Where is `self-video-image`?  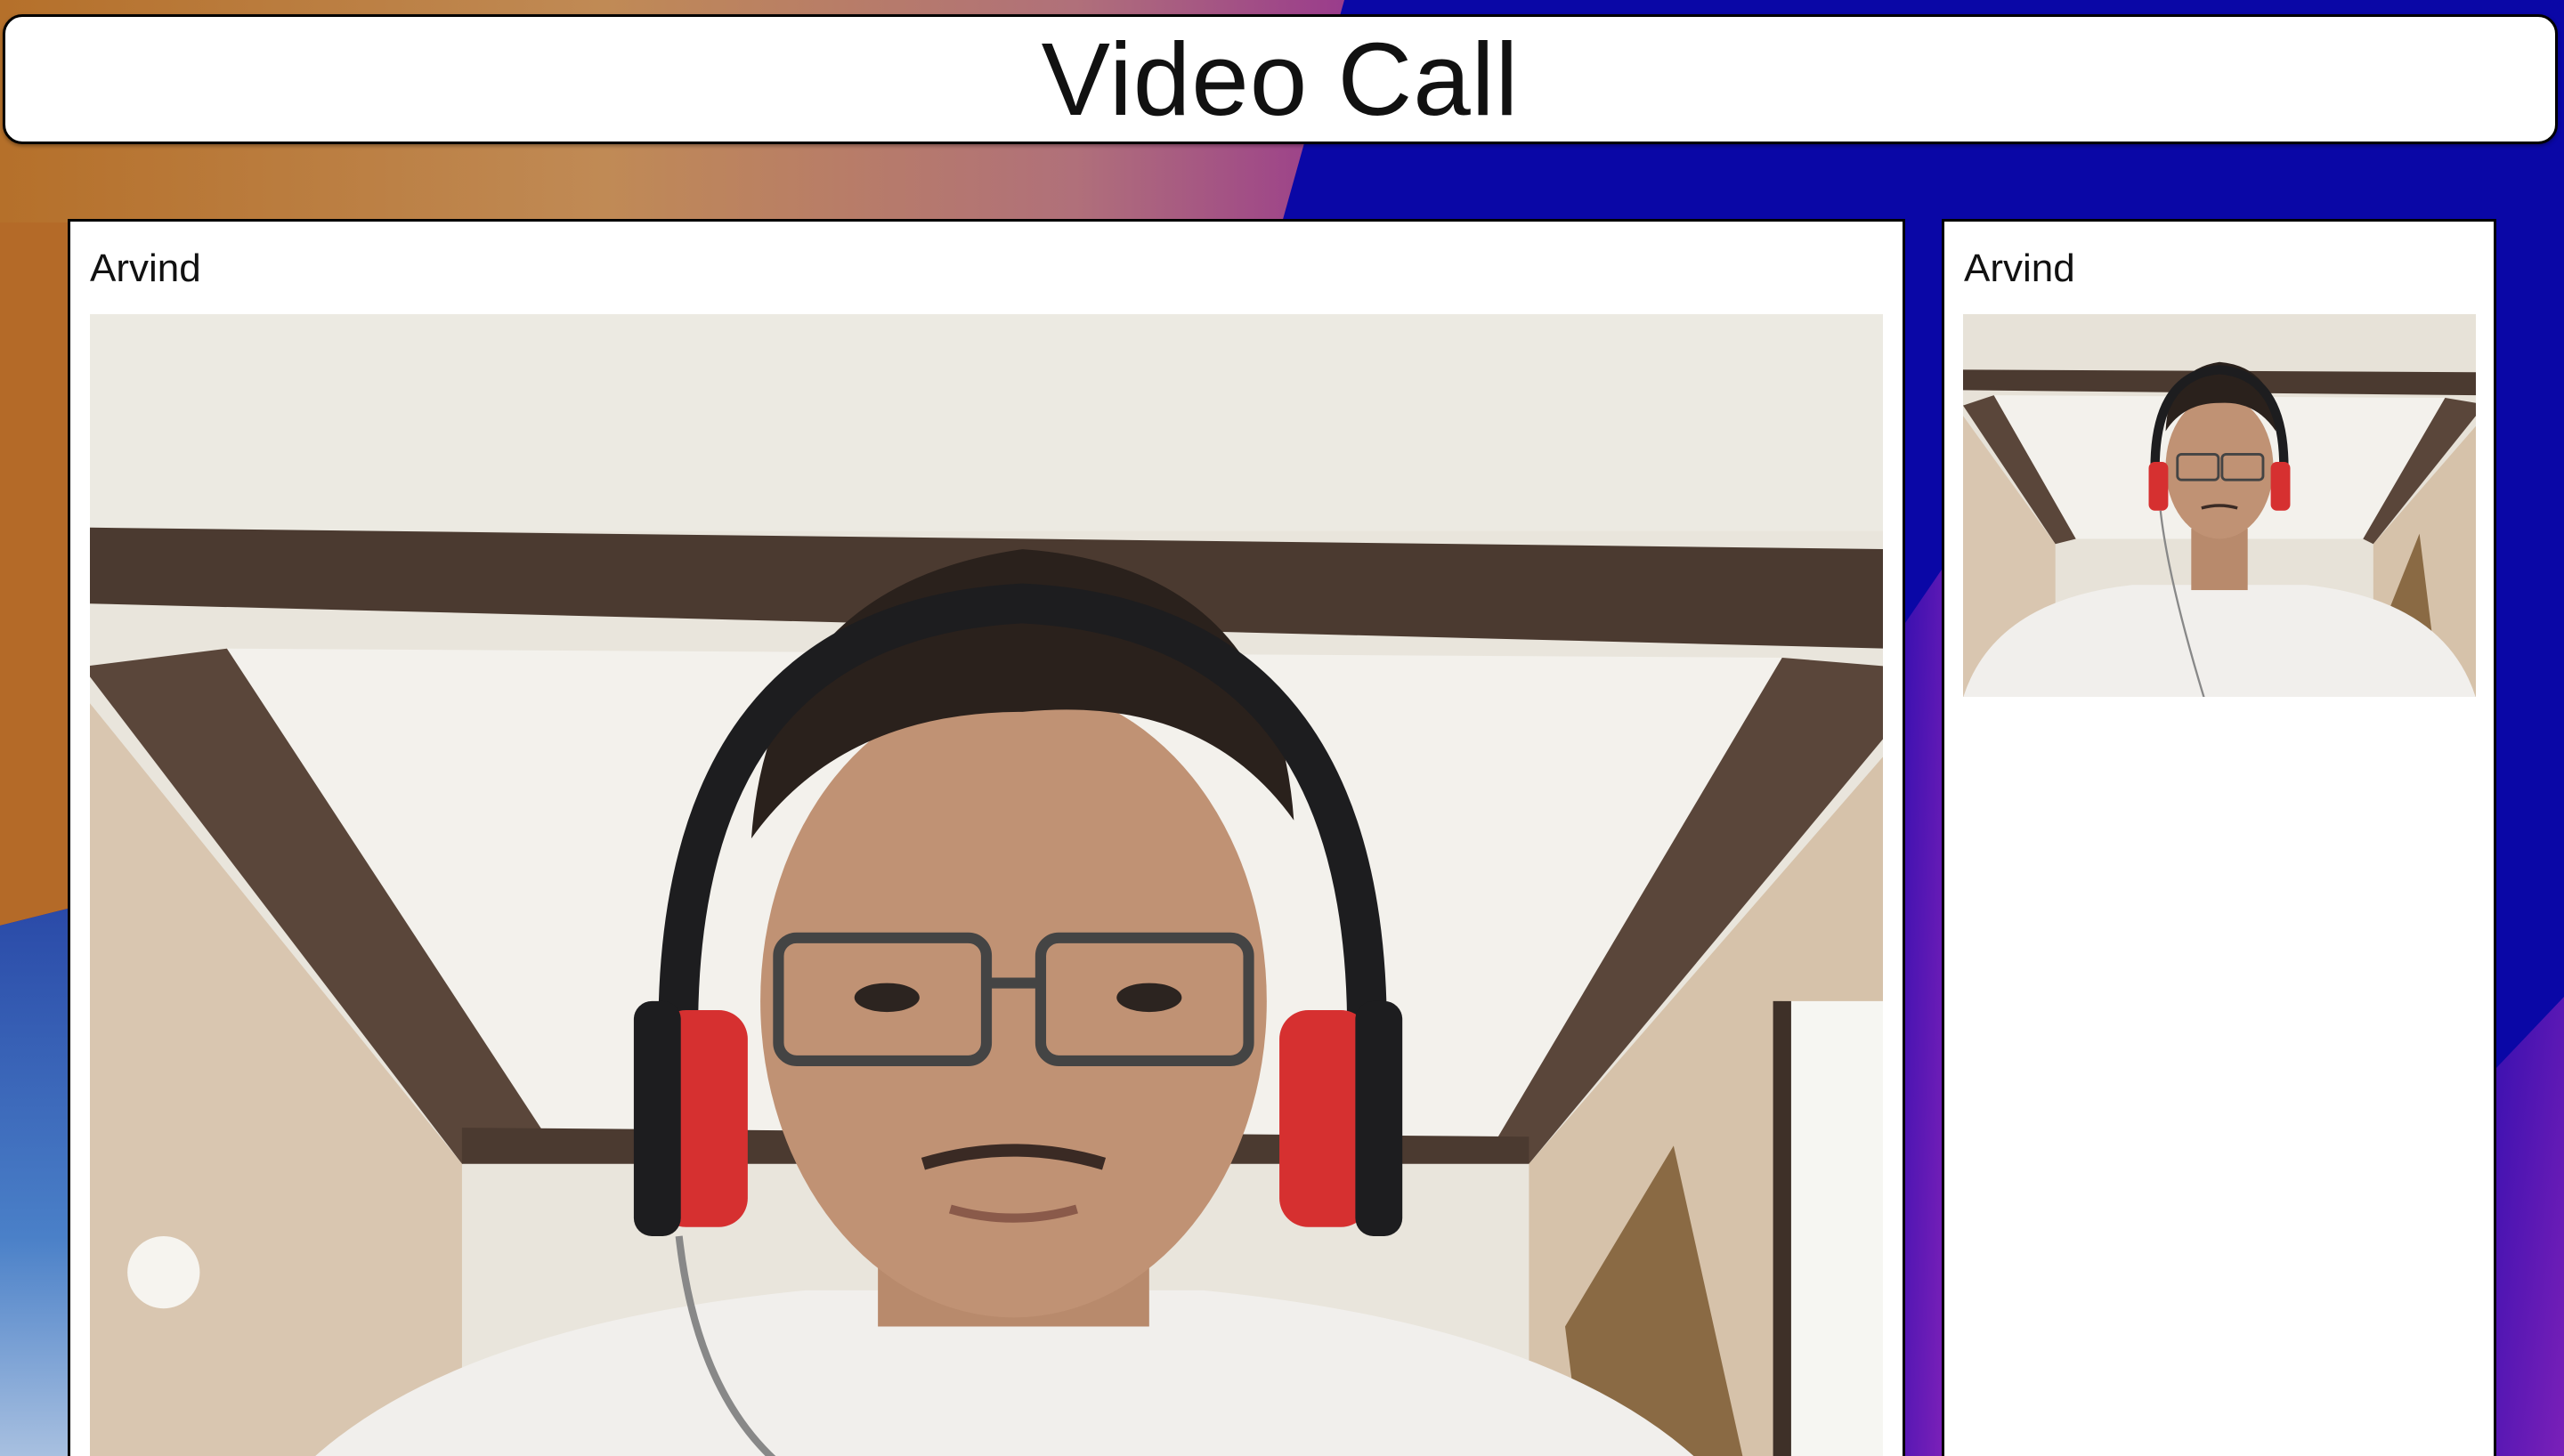 self-video-image is located at coordinates (2219, 505).